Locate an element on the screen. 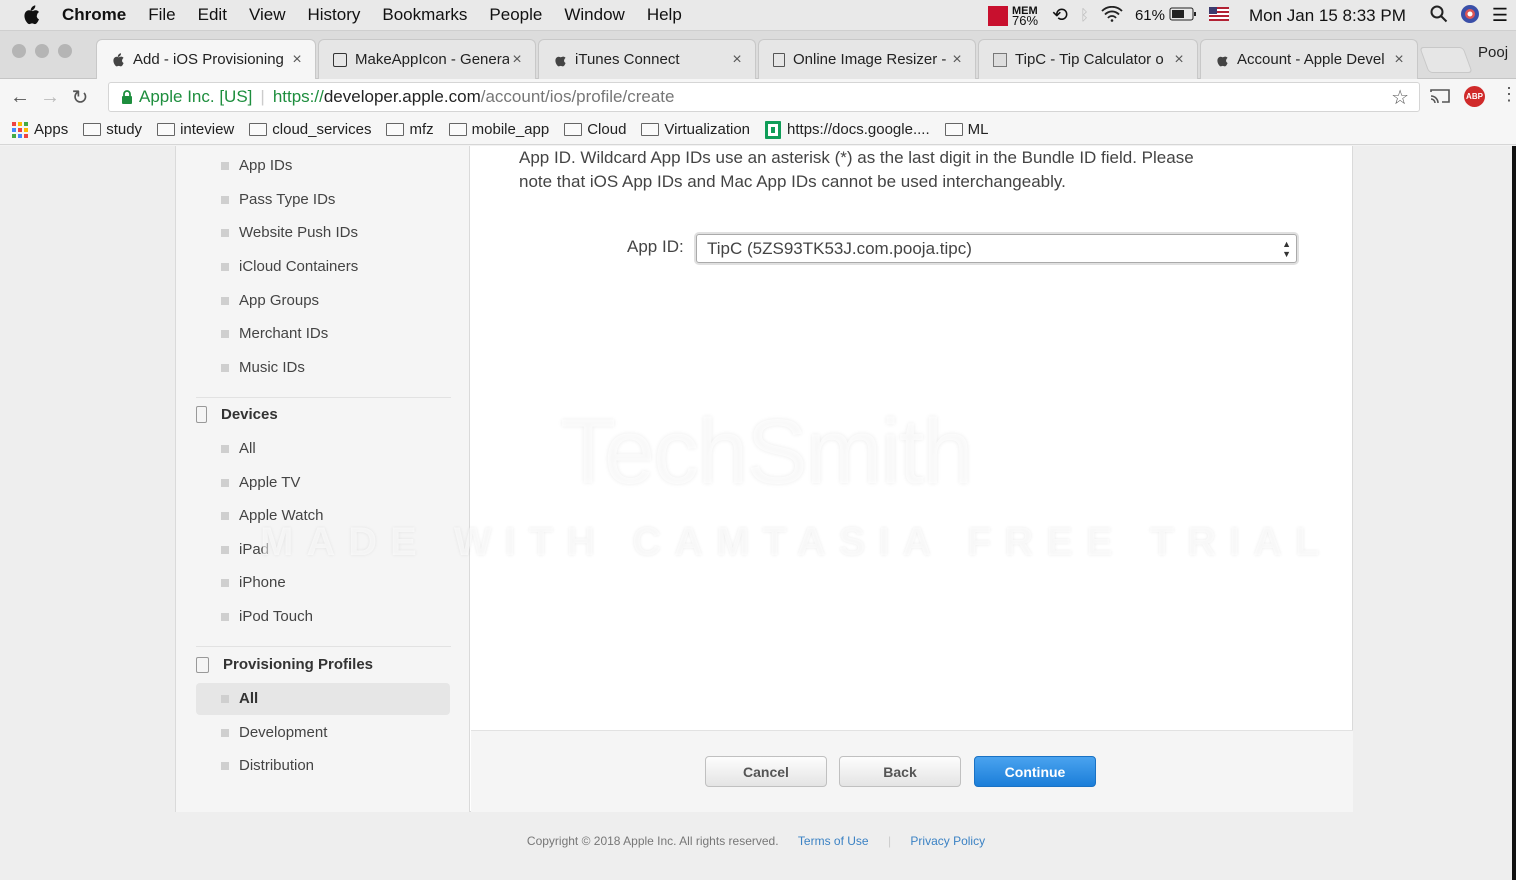 The image size is (1516, 880). time-machine-icon: ⟲ is located at coordinates (1060, 15).